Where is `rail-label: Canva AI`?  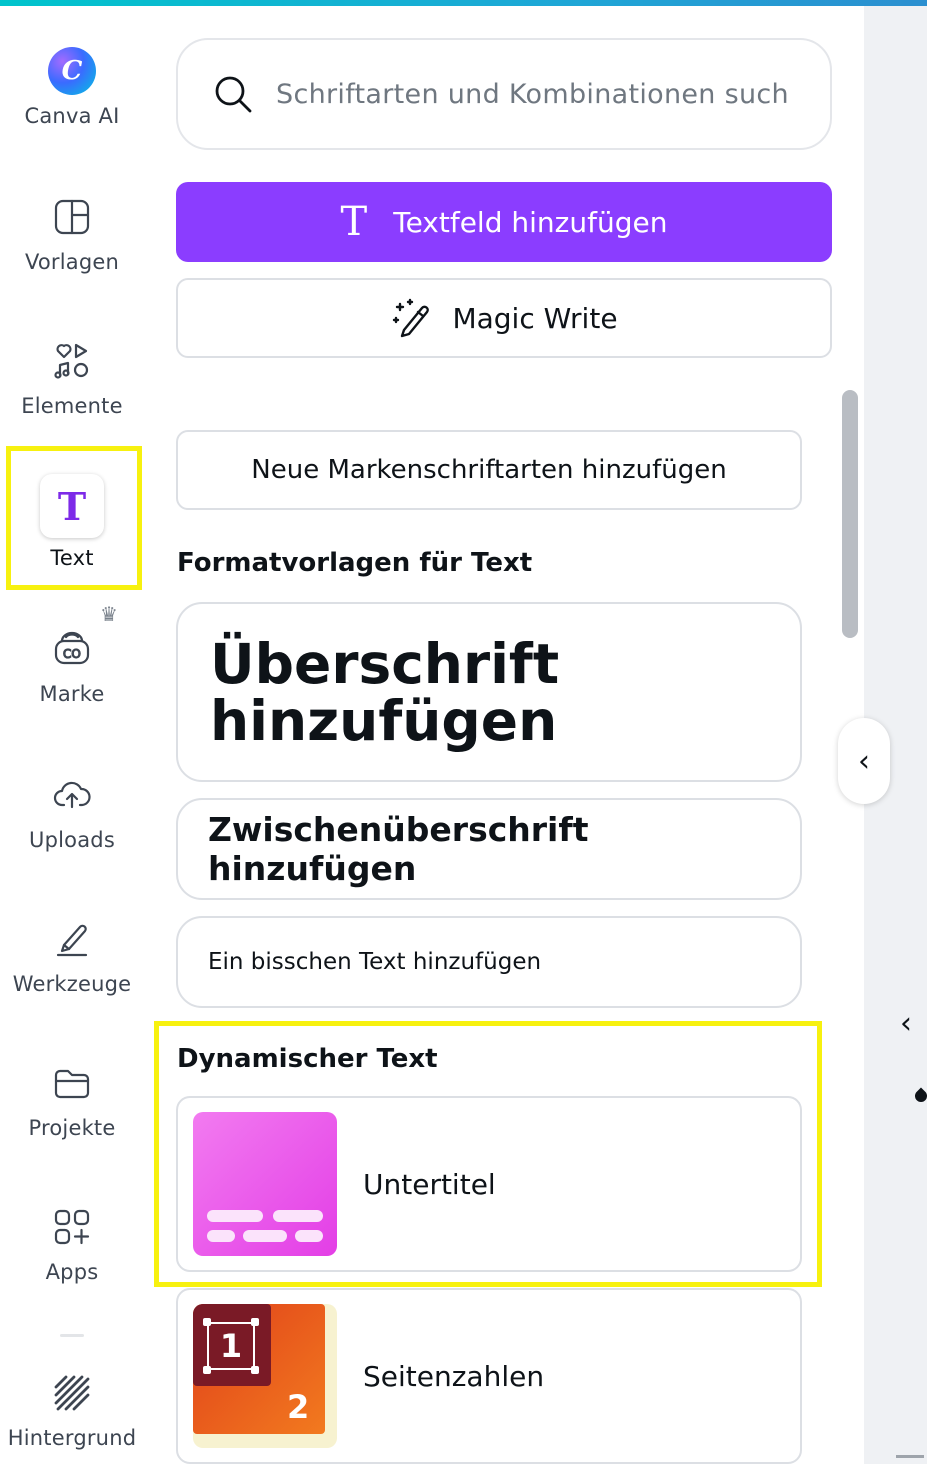 rail-label: Canva AI is located at coordinates (72, 116).